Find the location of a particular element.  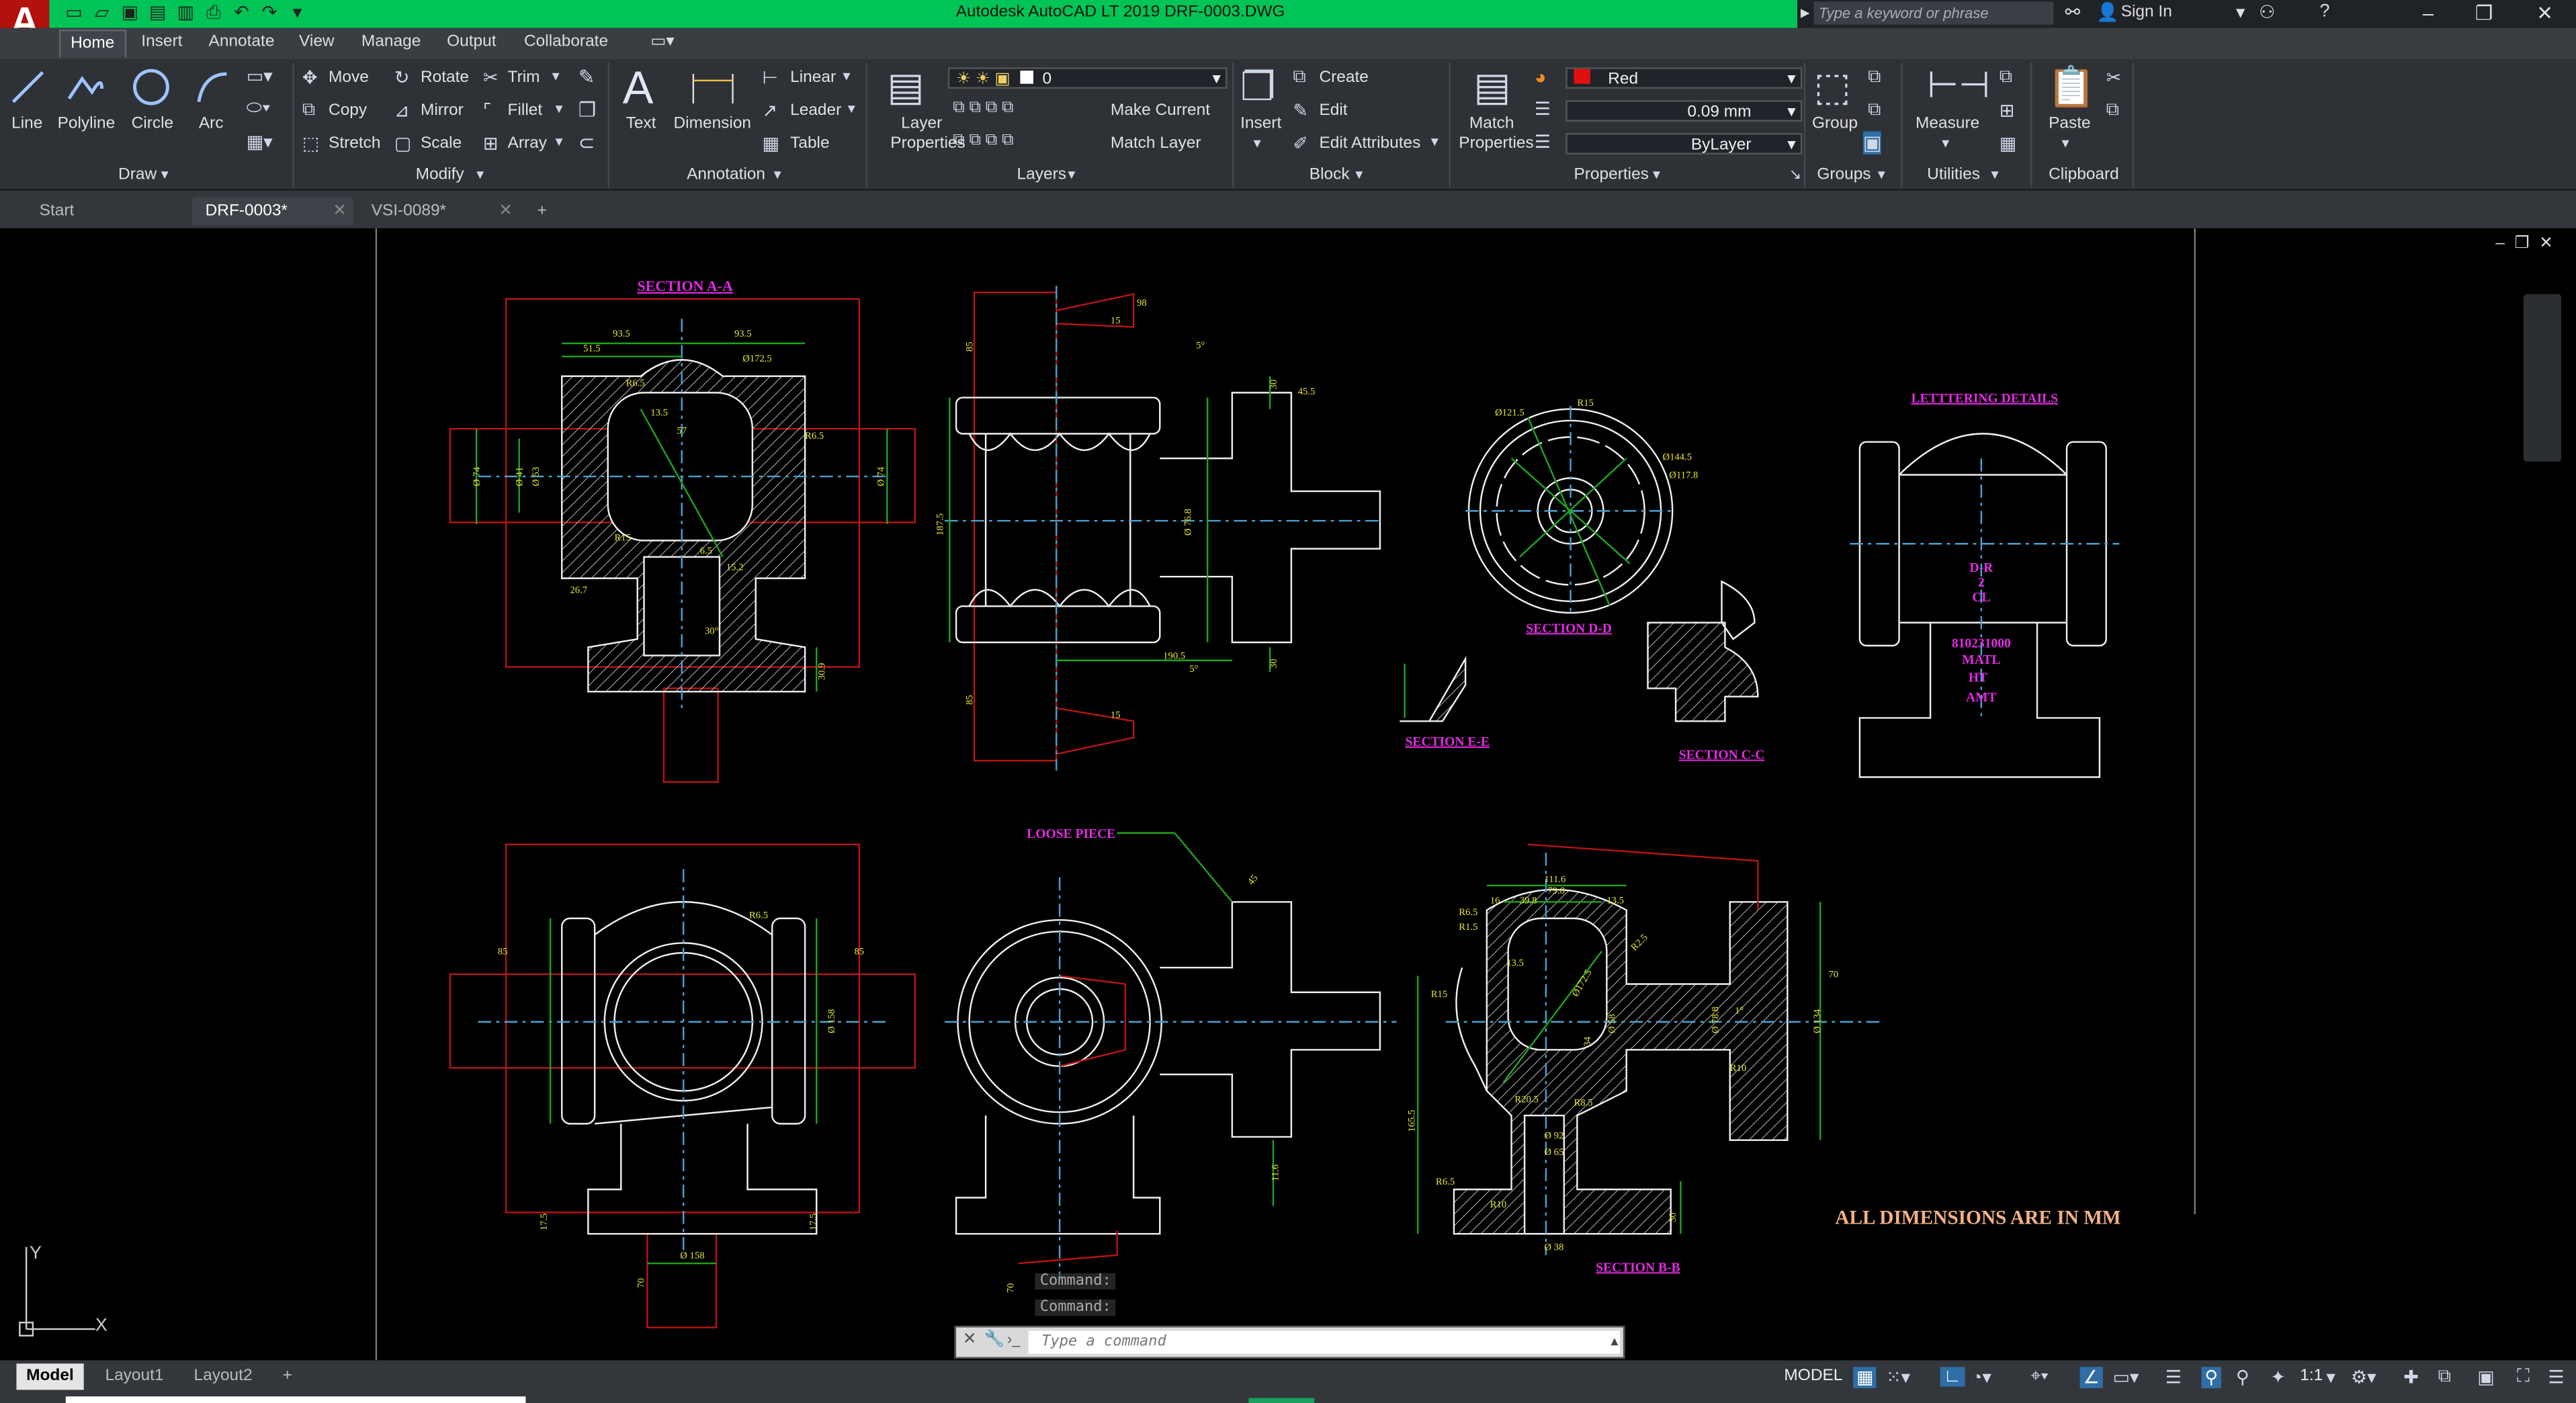

paste-button: Paste is located at coordinates (2070, 124).